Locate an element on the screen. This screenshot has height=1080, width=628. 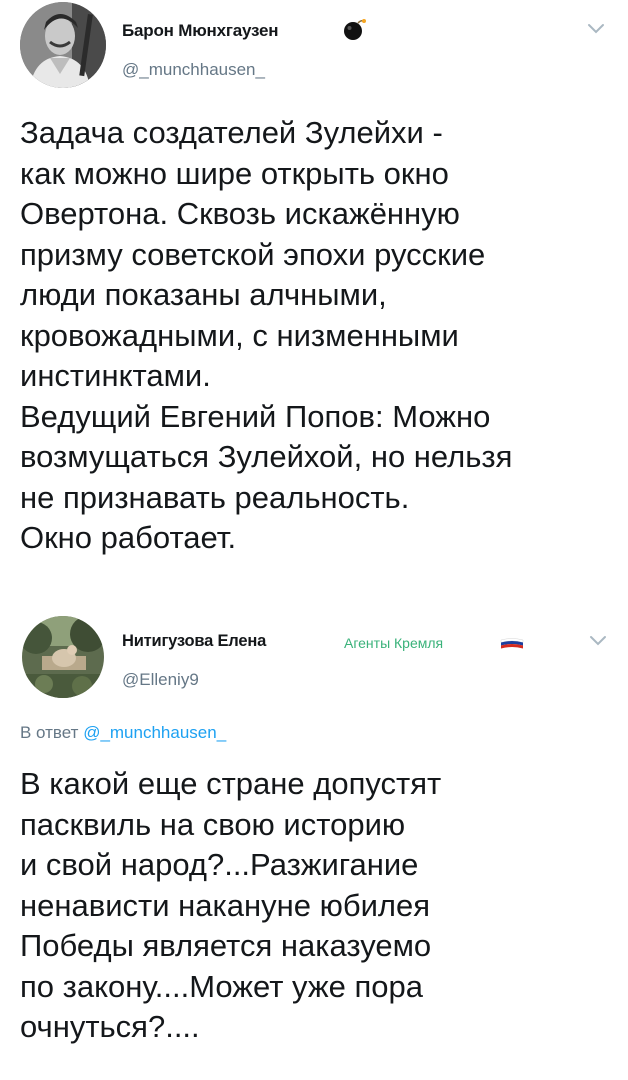
tweet-text-line: Ведущий Евгений Попов: Можно is located at coordinates (255, 416).